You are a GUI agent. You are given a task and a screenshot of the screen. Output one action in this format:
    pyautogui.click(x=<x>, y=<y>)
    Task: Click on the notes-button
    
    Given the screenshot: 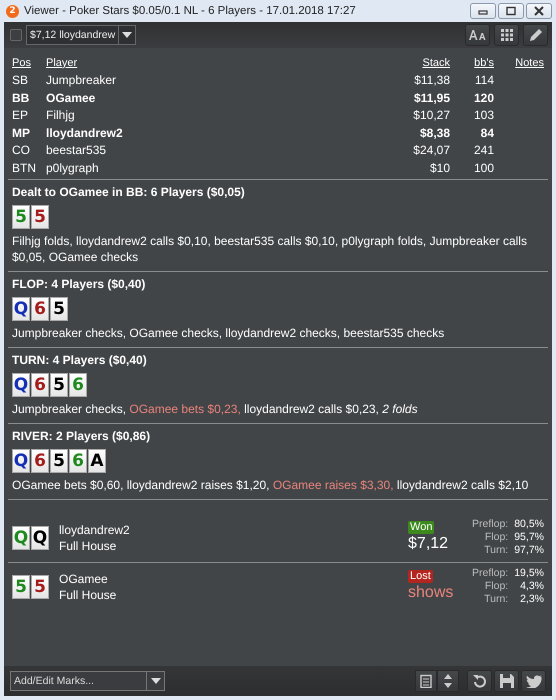 What is the action you would take?
    pyautogui.click(x=426, y=681)
    